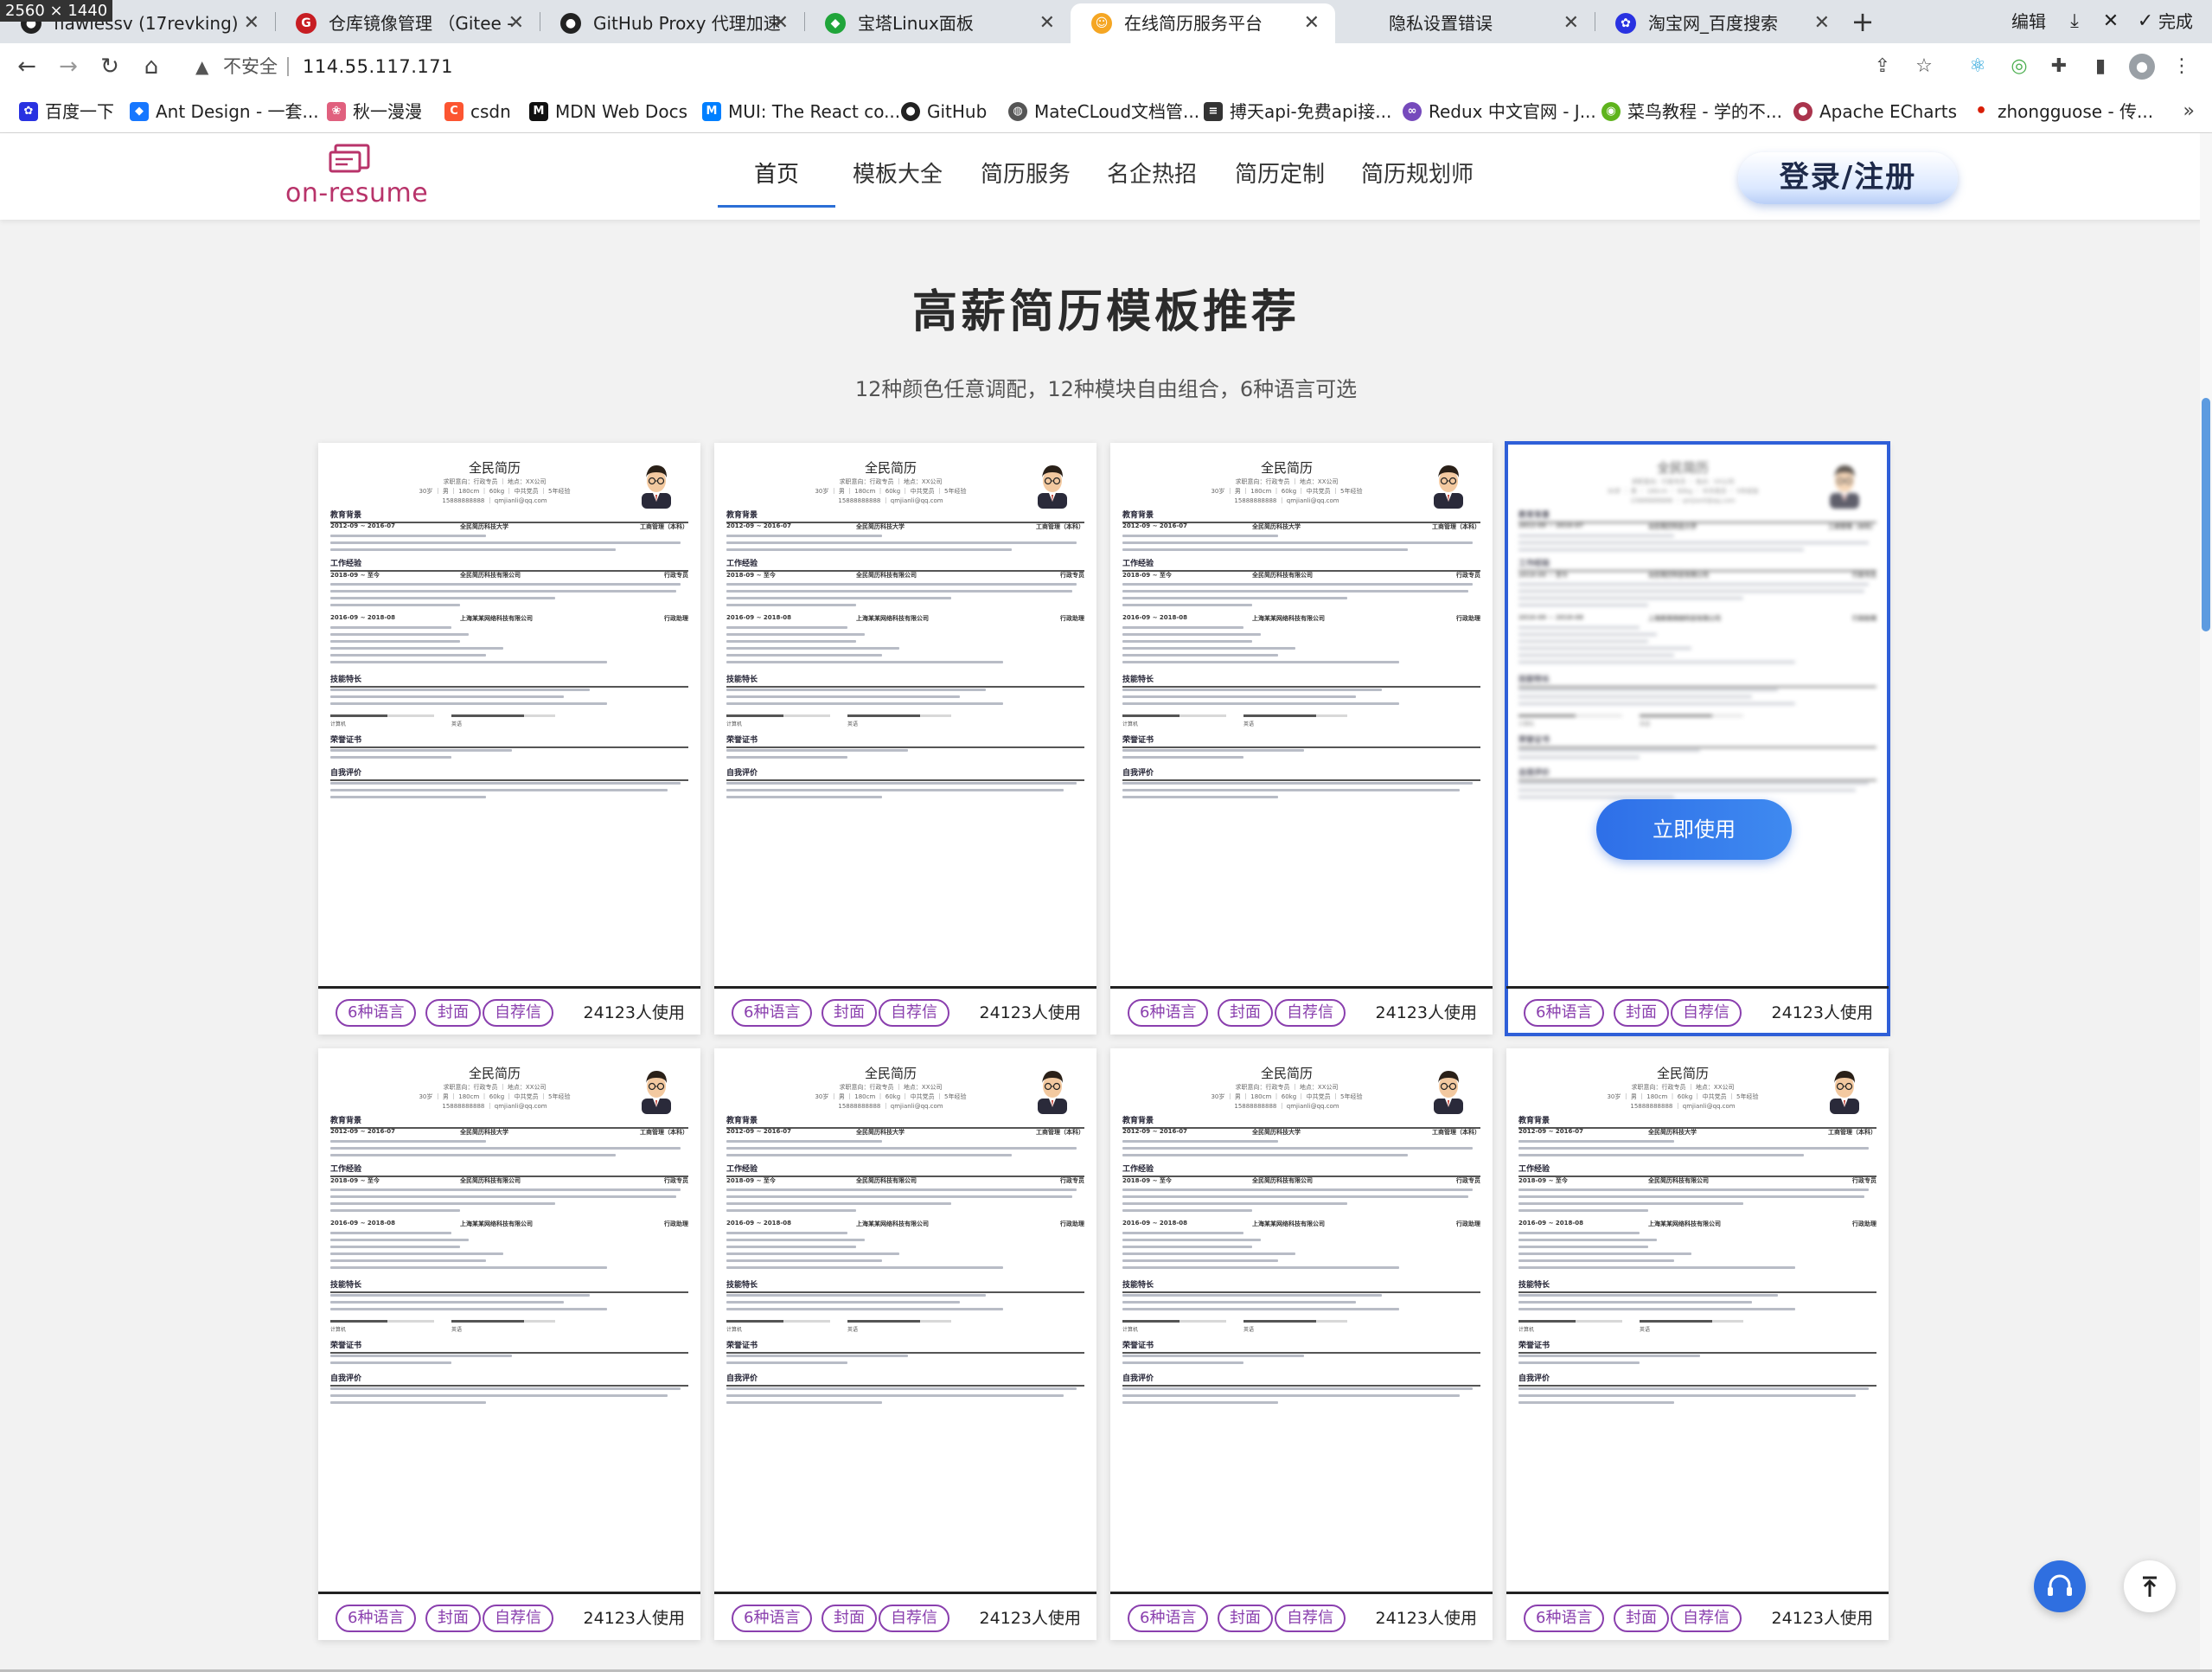  Describe the element at coordinates (2206, 902) in the screenshot. I see `scrollbar-track` at that location.